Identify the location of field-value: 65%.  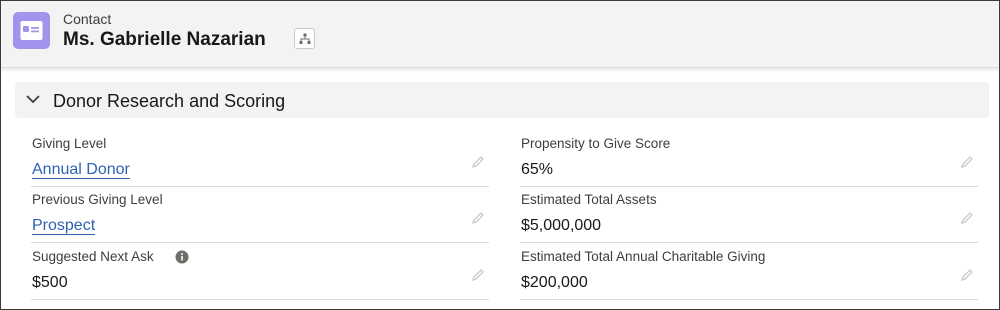
(537, 169).